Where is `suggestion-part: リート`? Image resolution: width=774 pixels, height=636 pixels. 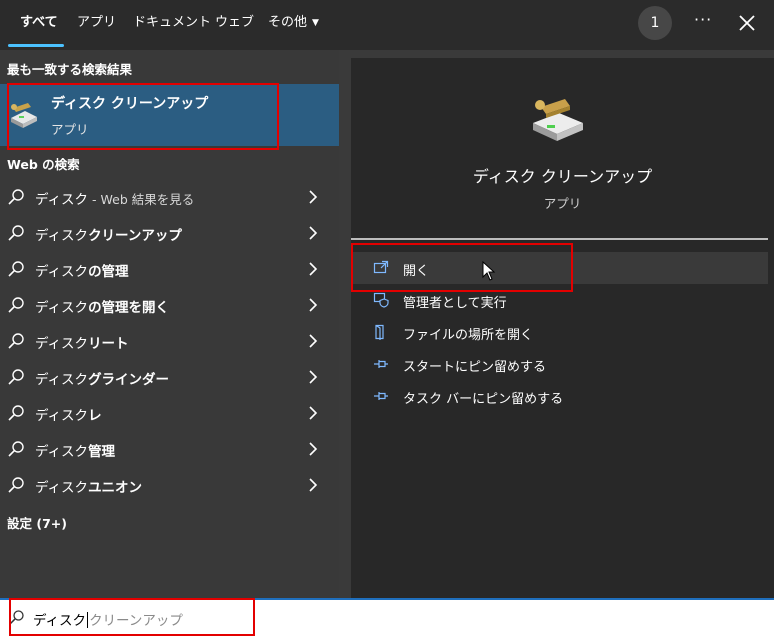
suggestion-part: リート is located at coordinates (108, 344).